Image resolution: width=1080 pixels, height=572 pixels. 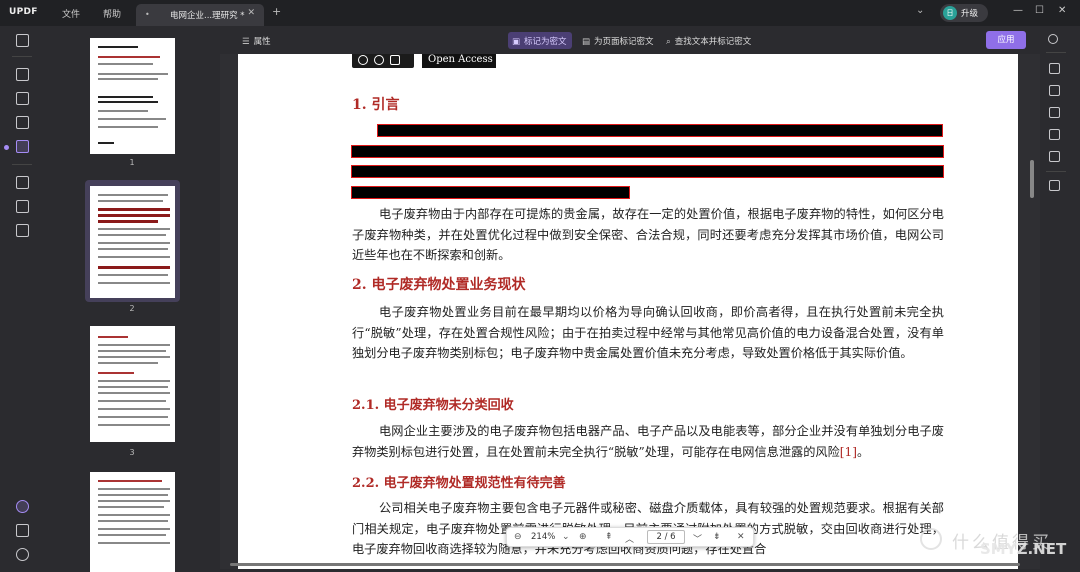 I want to click on zoom-out-icon: ⊖, so click(x=518, y=537).